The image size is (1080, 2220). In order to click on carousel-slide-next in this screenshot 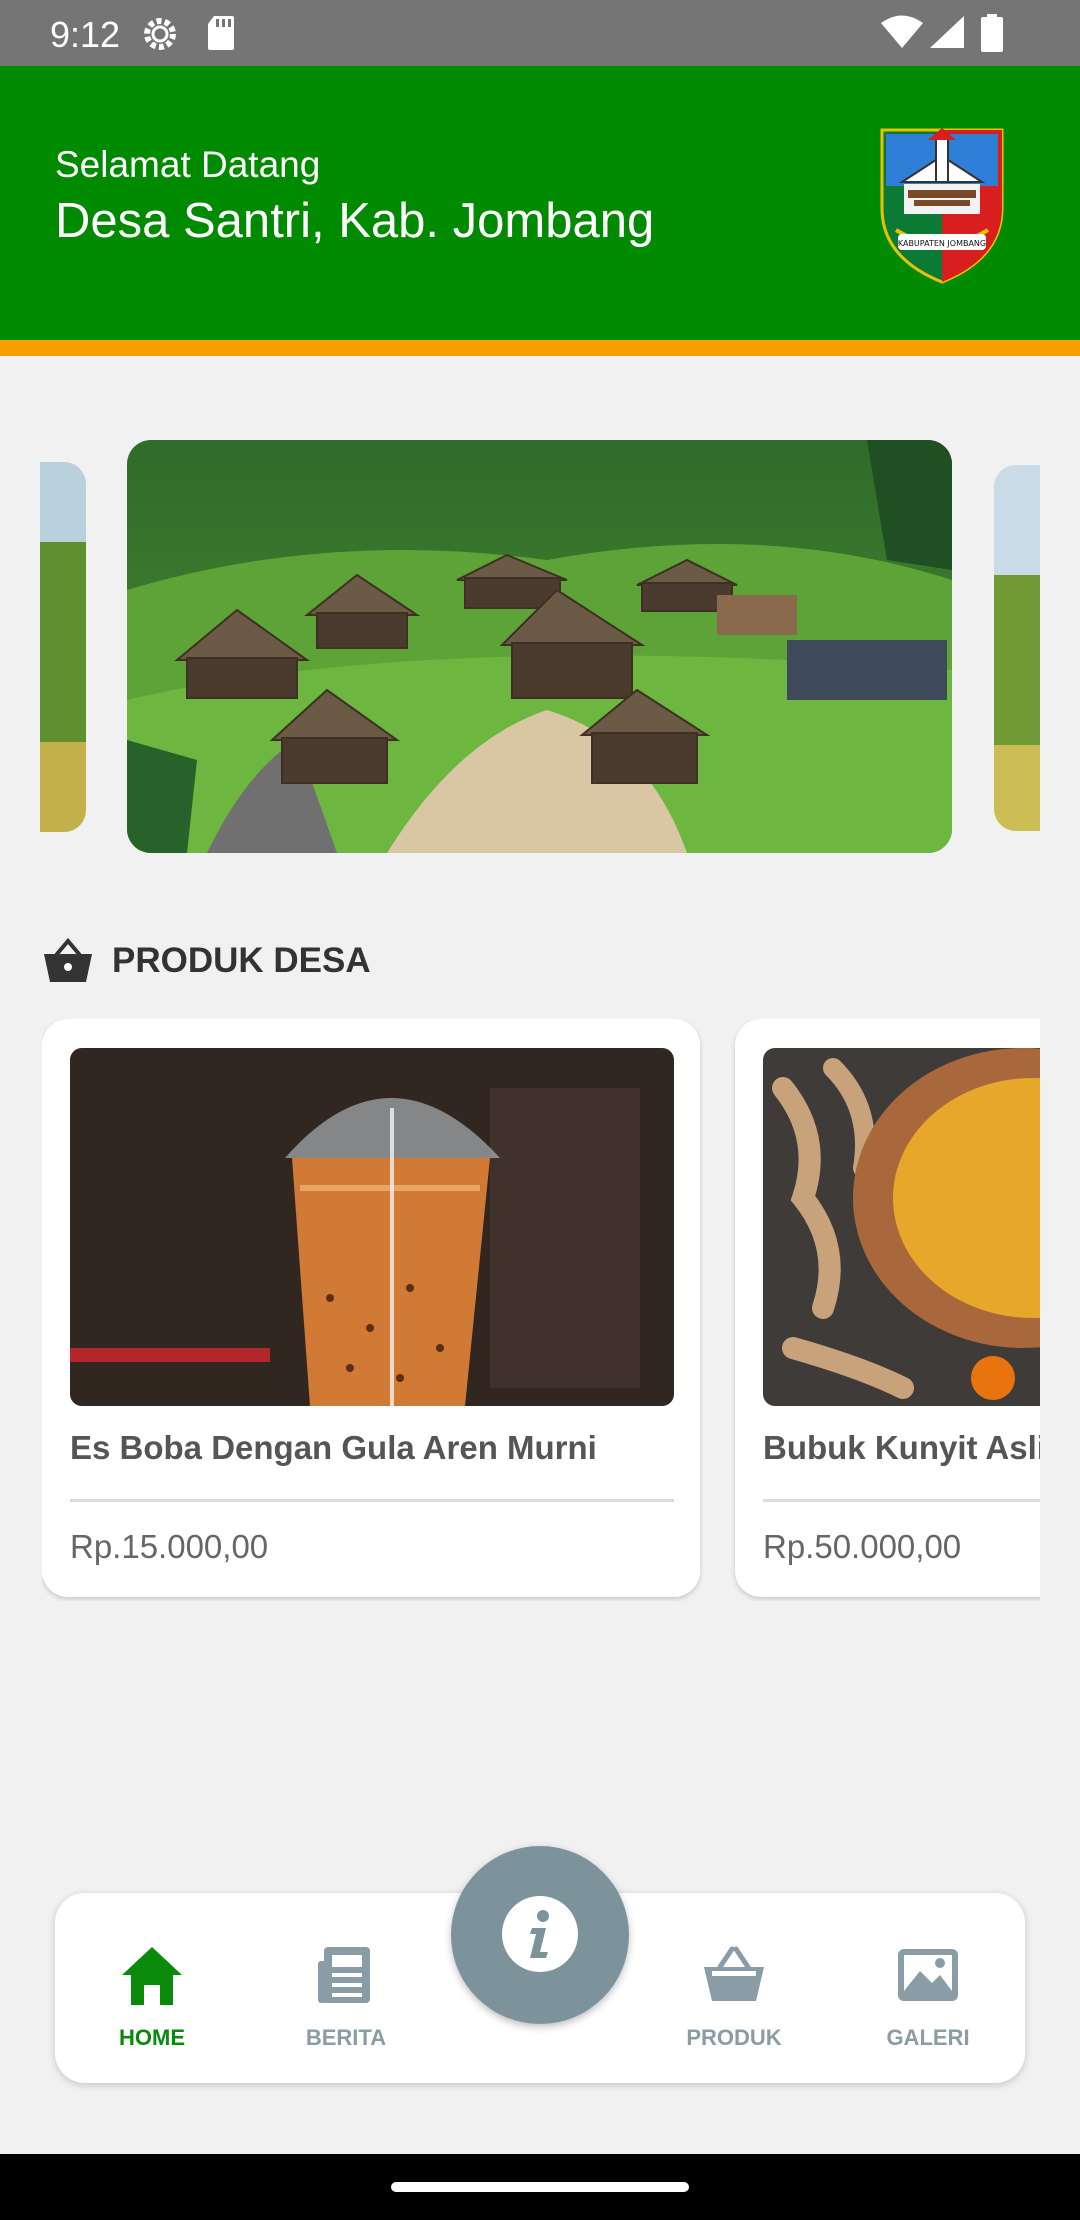, I will do `click(1017, 648)`.